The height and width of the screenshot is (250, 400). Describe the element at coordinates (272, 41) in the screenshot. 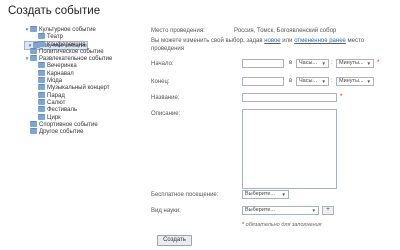

I see `place-new-link: новое` at that location.